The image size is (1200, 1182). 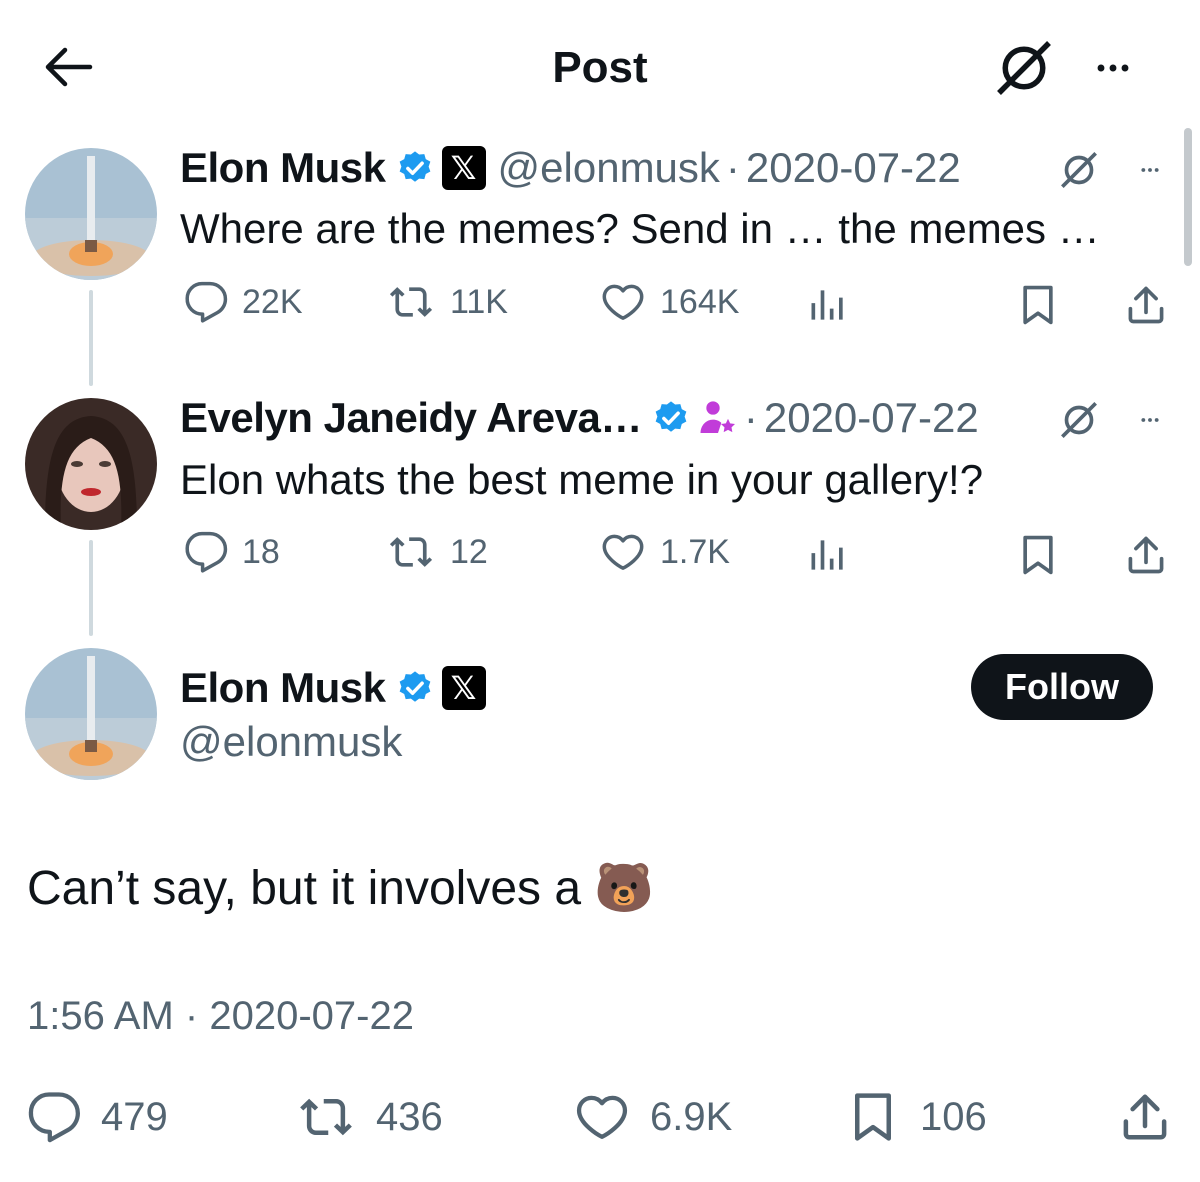 I want to click on post-header: Elon Musk 𝕏 @elonmusk · 2020-07-22, so click(x=570, y=168).